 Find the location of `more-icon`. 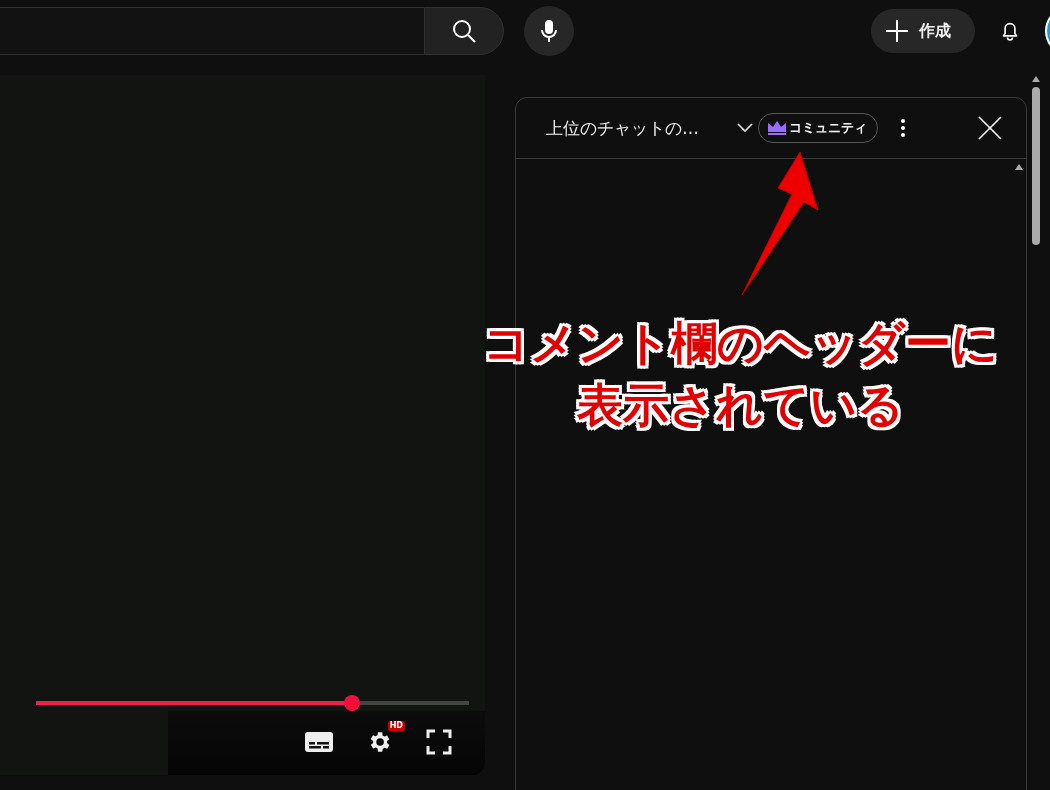

more-icon is located at coordinates (903, 128).